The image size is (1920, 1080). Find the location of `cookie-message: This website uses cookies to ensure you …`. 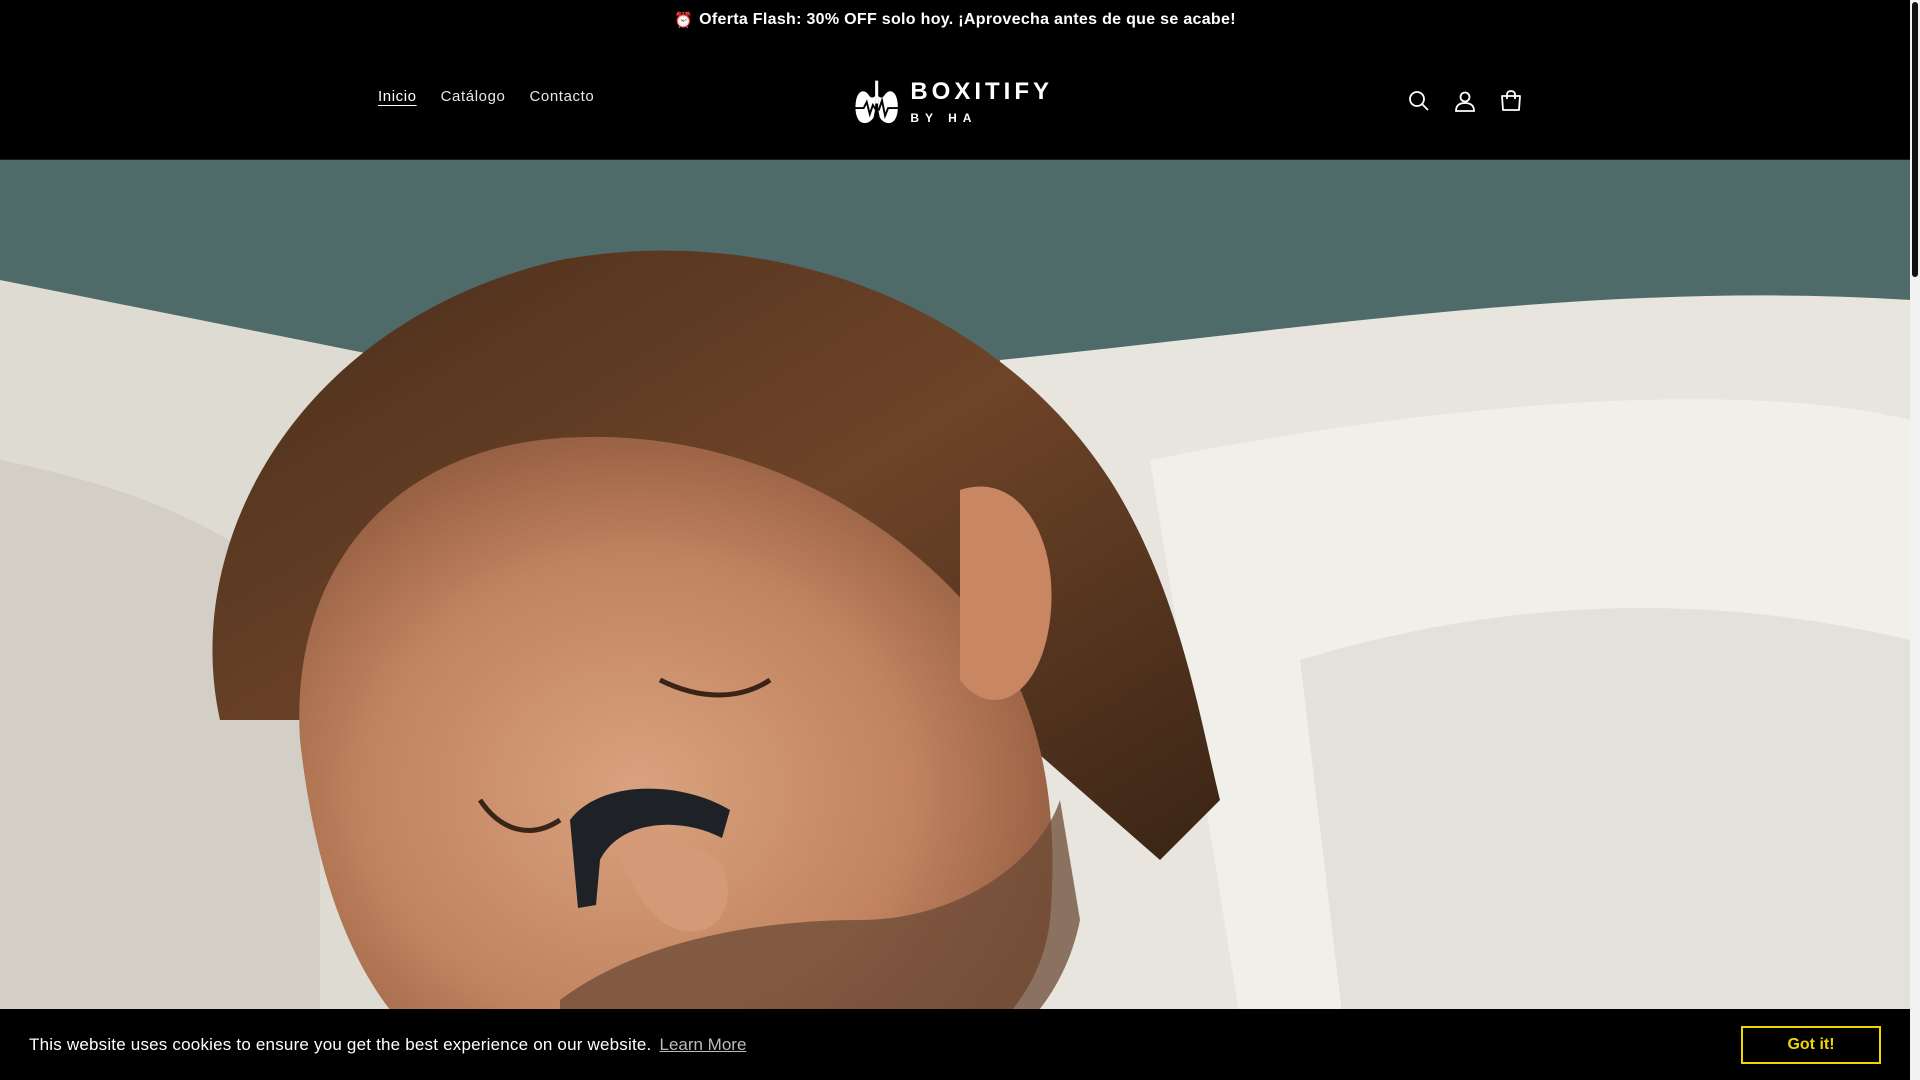

cookie-message: This website uses cookies to ensure you … is located at coordinates (340, 1044).